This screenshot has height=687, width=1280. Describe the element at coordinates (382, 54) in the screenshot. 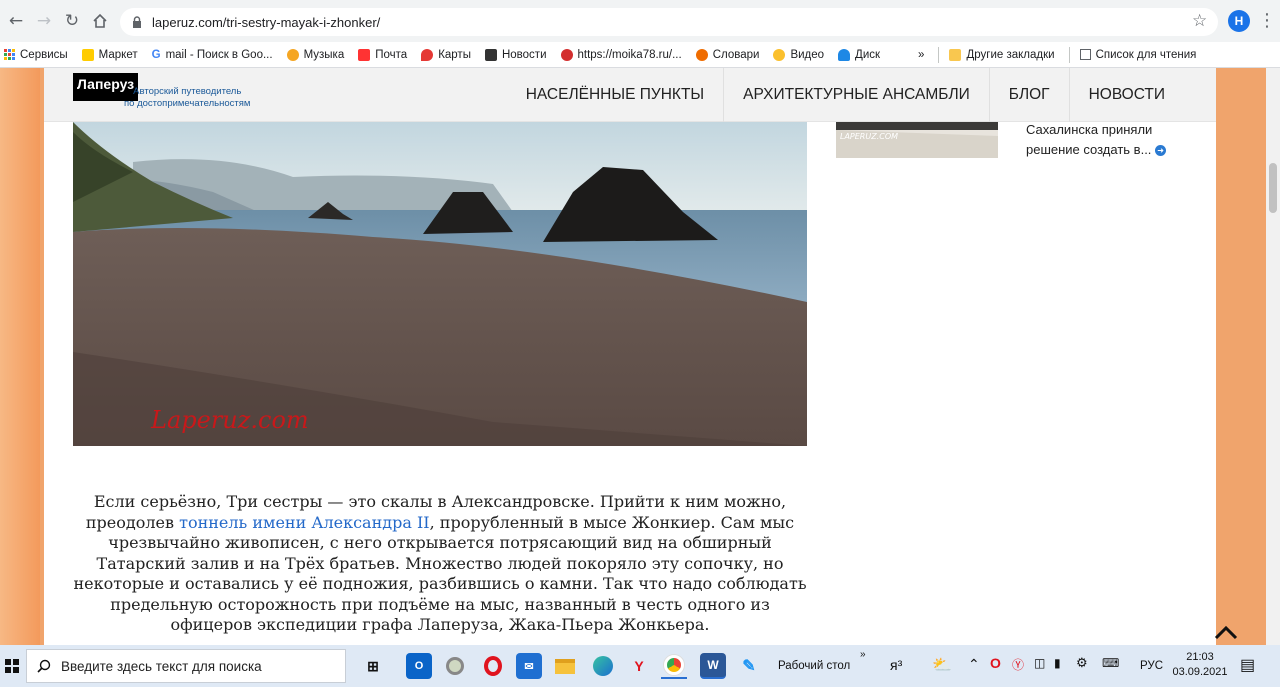

I see `bookmark-mail: Почта` at that location.